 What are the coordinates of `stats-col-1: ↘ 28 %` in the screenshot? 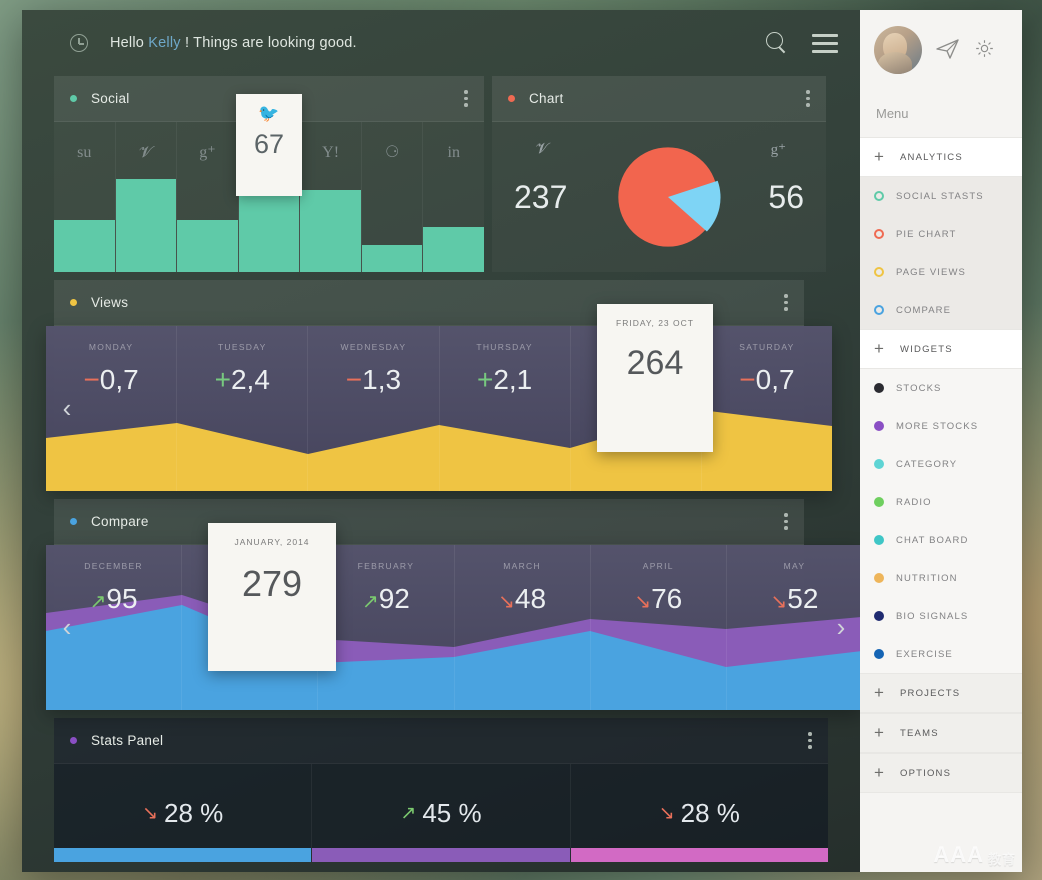 It's located at (183, 813).